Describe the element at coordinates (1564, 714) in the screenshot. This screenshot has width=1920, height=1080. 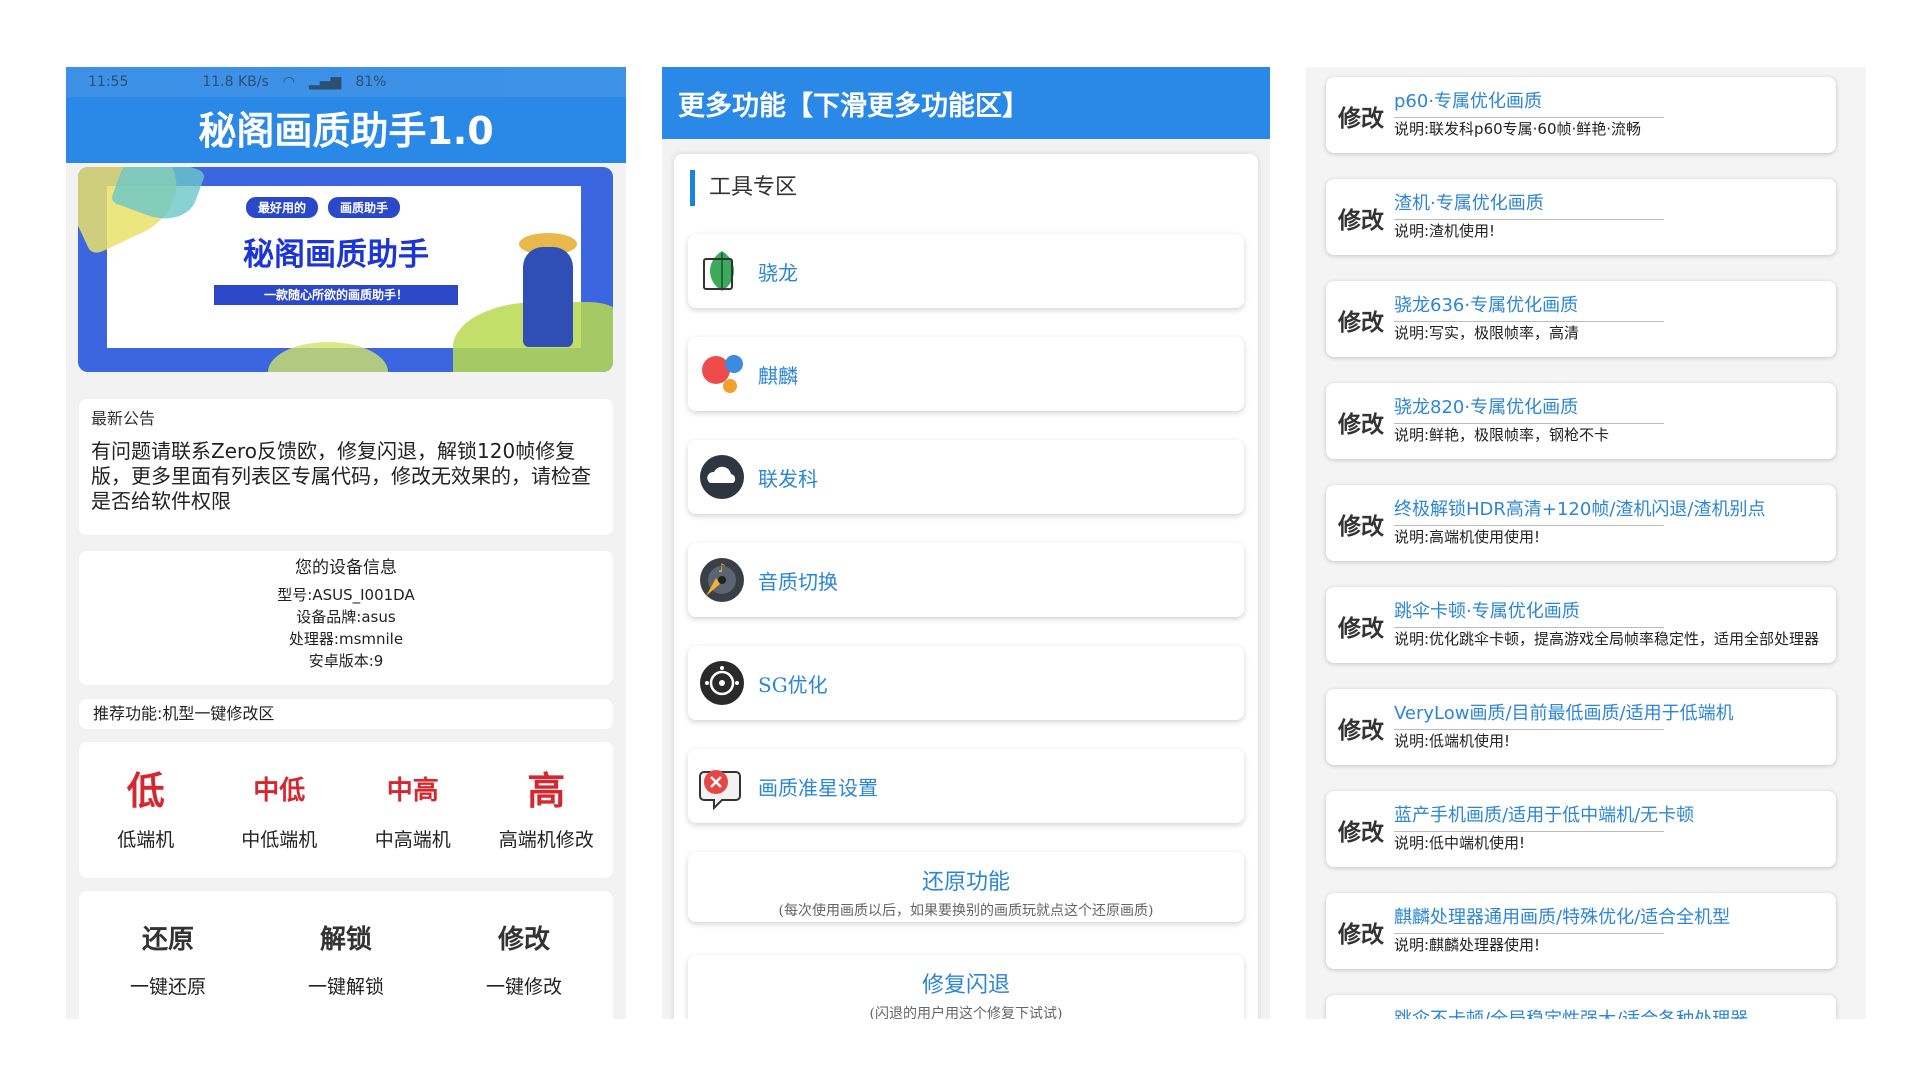
I see `preset-title: VeryLow画质/目前最低画质/适用于低端机` at that location.